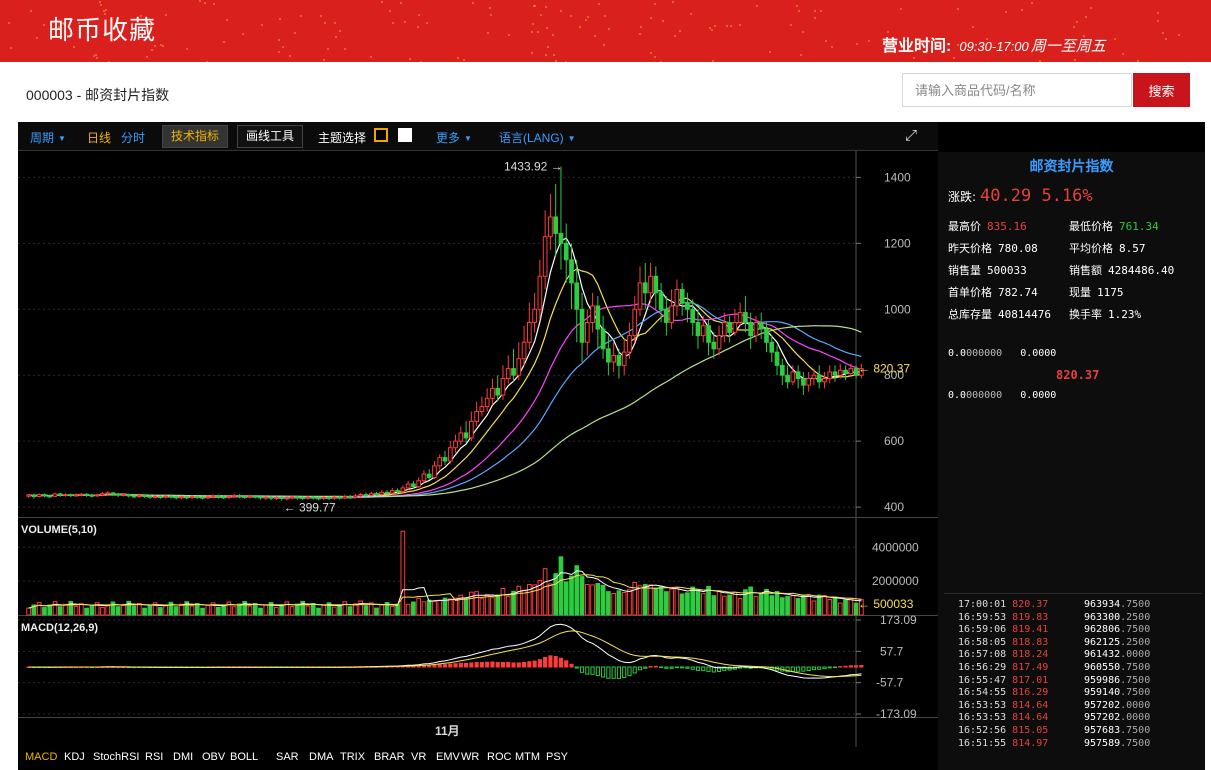 The image size is (1211, 770). I want to click on period-dropdown: 周期 ▼, so click(48, 137).